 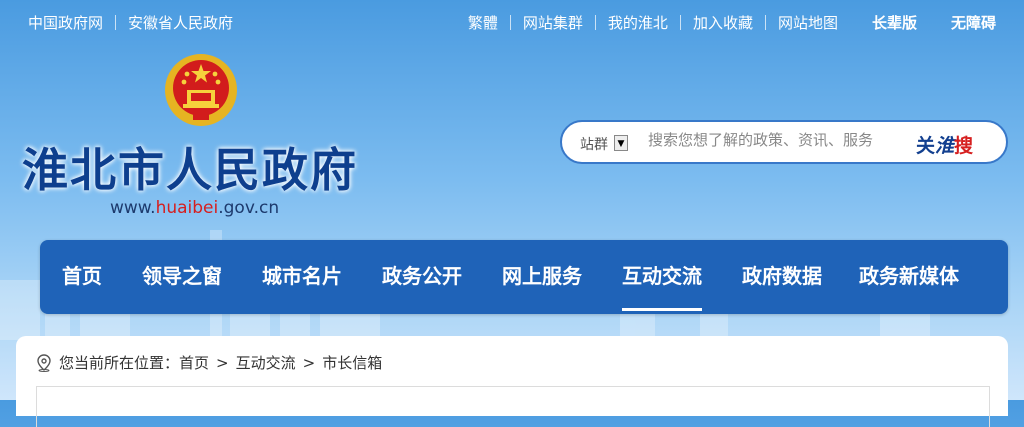 I want to click on breadcrumb-interaction: 互动交流, so click(x=266, y=362).